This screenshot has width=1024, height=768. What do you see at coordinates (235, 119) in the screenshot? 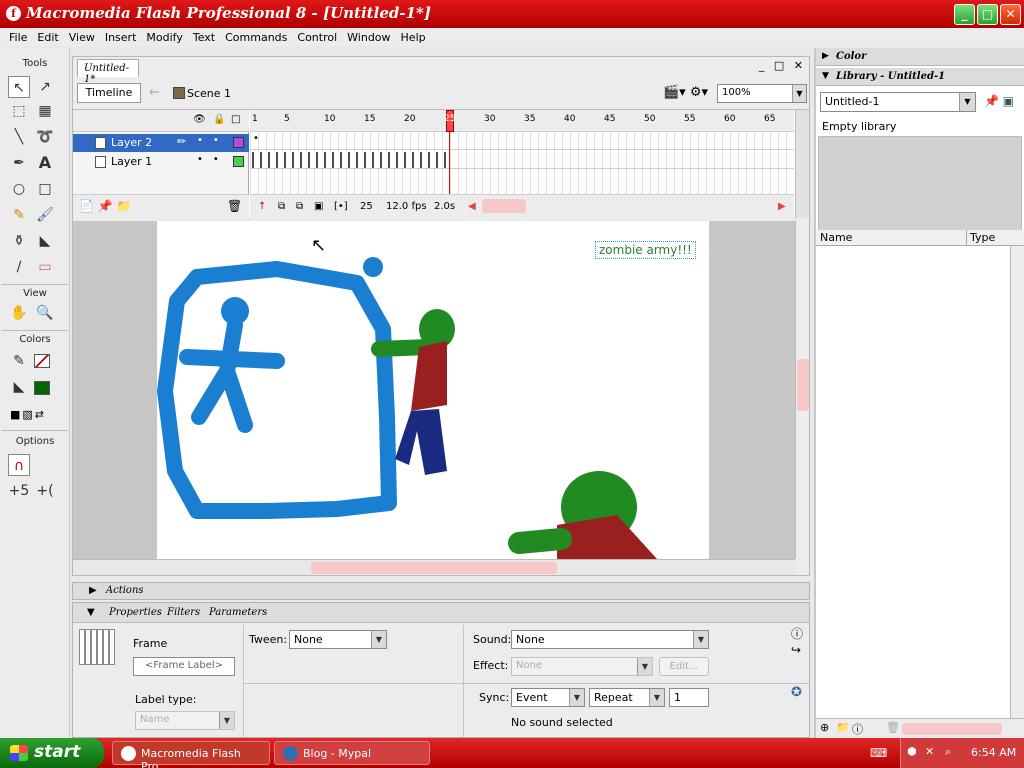
I see `outline-icon: □` at bounding box center [235, 119].